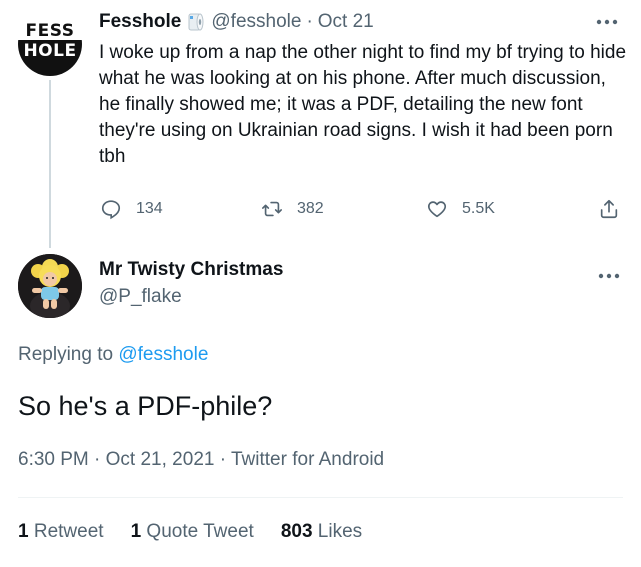 Image resolution: width=641 pixels, height=567 pixels. What do you see at coordinates (53, 459) in the screenshot?
I see `tweet-time: 6:30 PM` at bounding box center [53, 459].